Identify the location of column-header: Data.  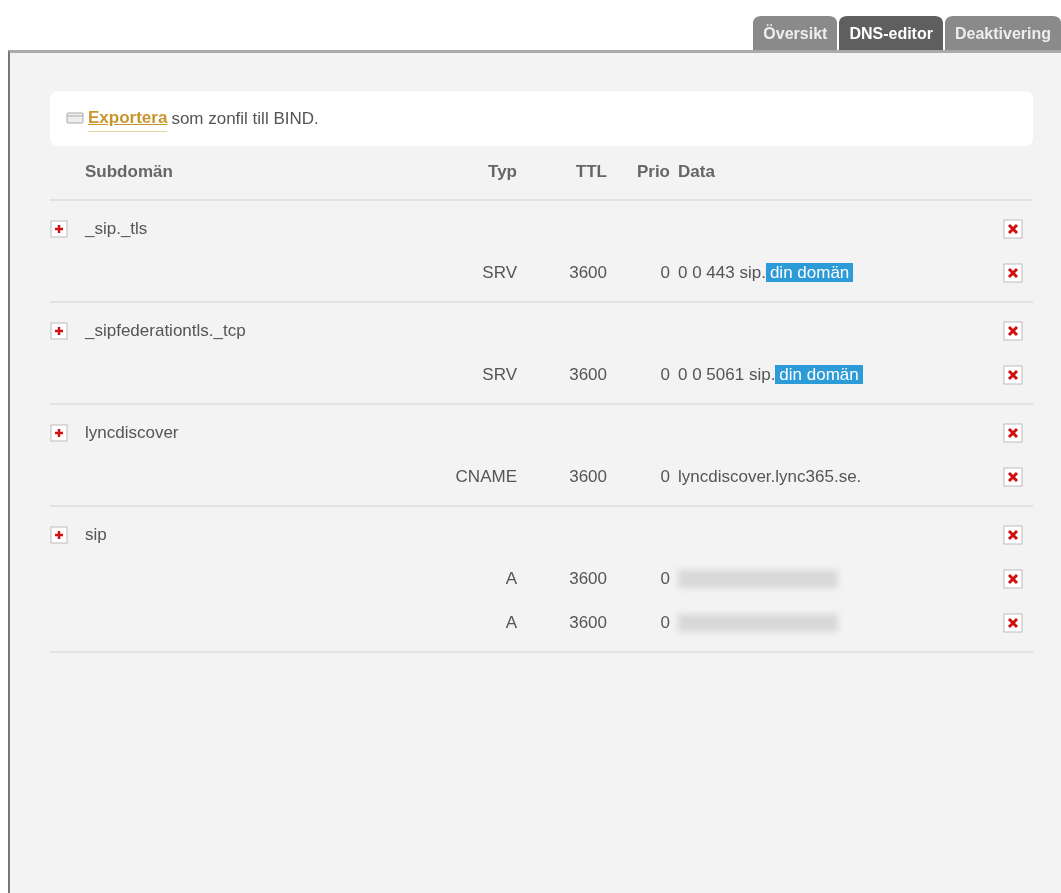
(697, 172).